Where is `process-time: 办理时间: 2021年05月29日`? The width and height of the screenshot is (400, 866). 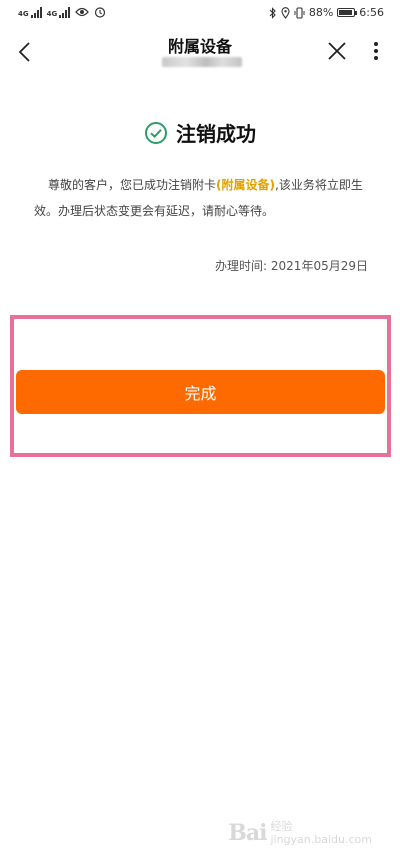 process-time: 办理时间: 2021年05月29日 is located at coordinates (291, 265).